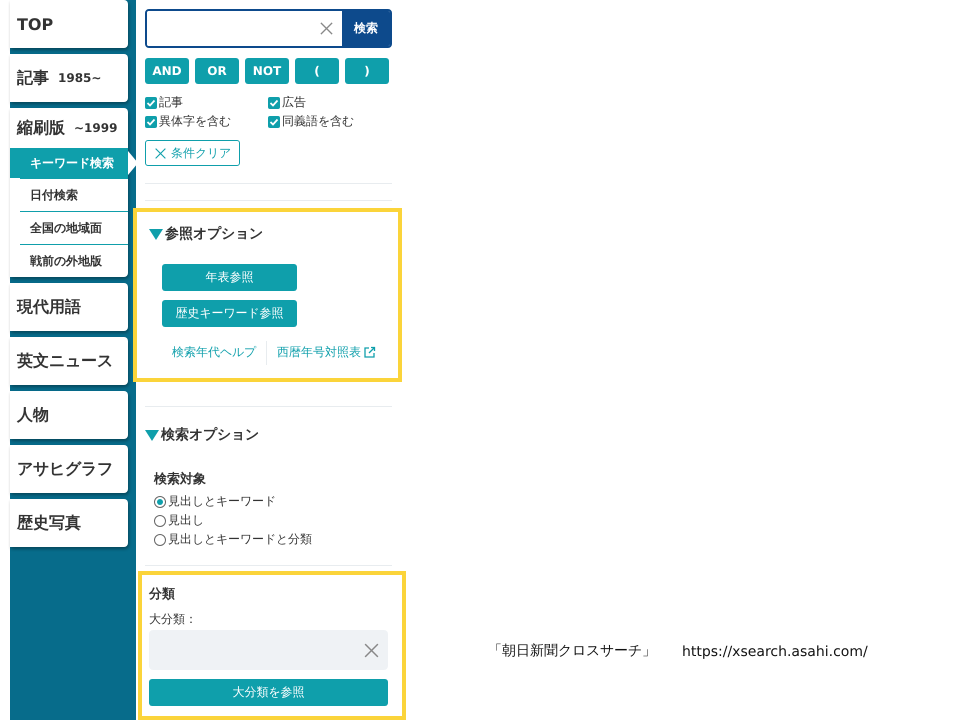  Describe the element at coordinates (186, 520) in the screenshot. I see `radio-label: 見出し` at that location.